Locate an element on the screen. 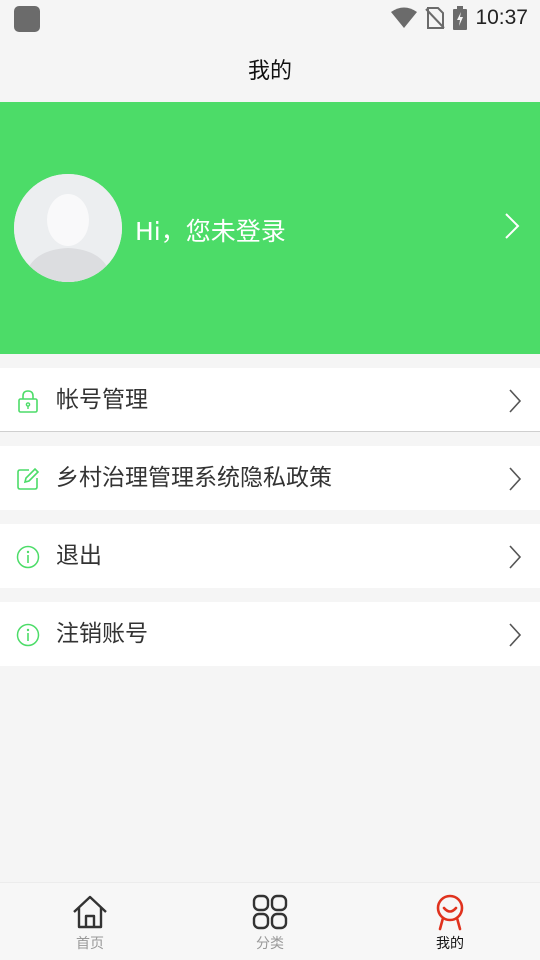 The image size is (540, 960). tab-label: 首页 is located at coordinates (90, 944).